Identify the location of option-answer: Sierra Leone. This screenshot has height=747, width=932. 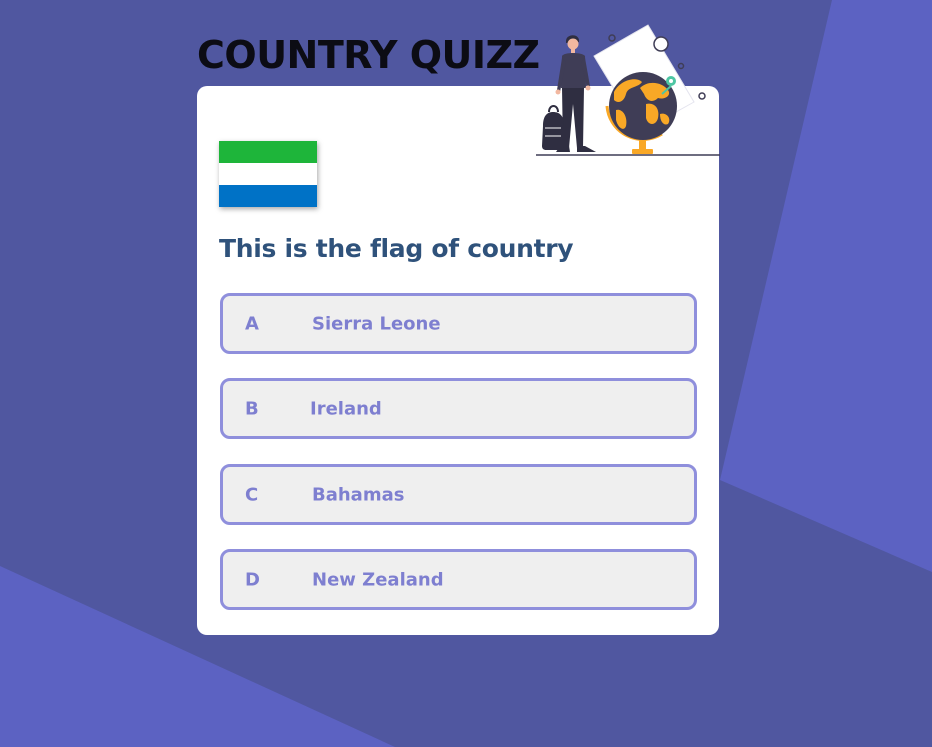
(376, 323).